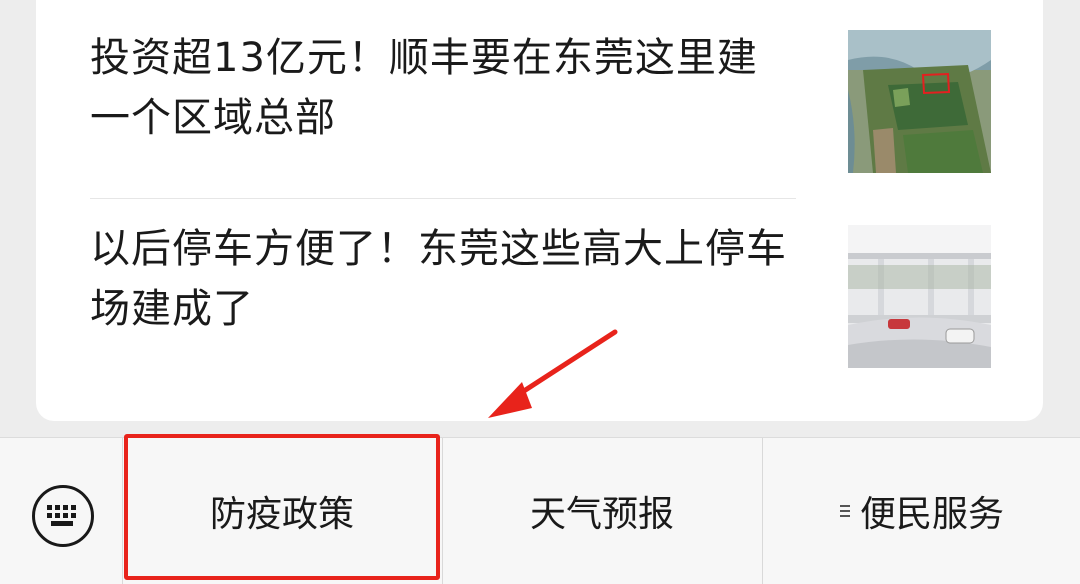 The width and height of the screenshot is (1080, 584). I want to click on menu-item-weather-forecast: 天气预报, so click(602, 511).